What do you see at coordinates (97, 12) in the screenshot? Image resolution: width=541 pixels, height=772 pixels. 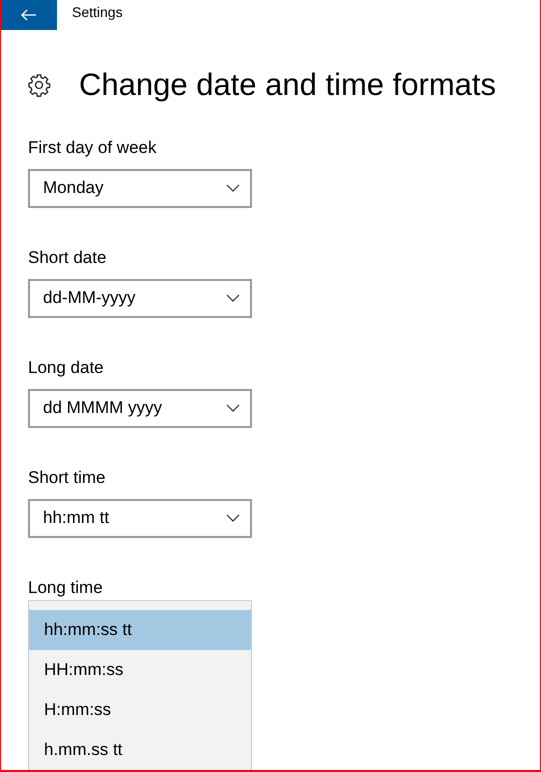 I see `window-title: Settings` at bounding box center [97, 12].